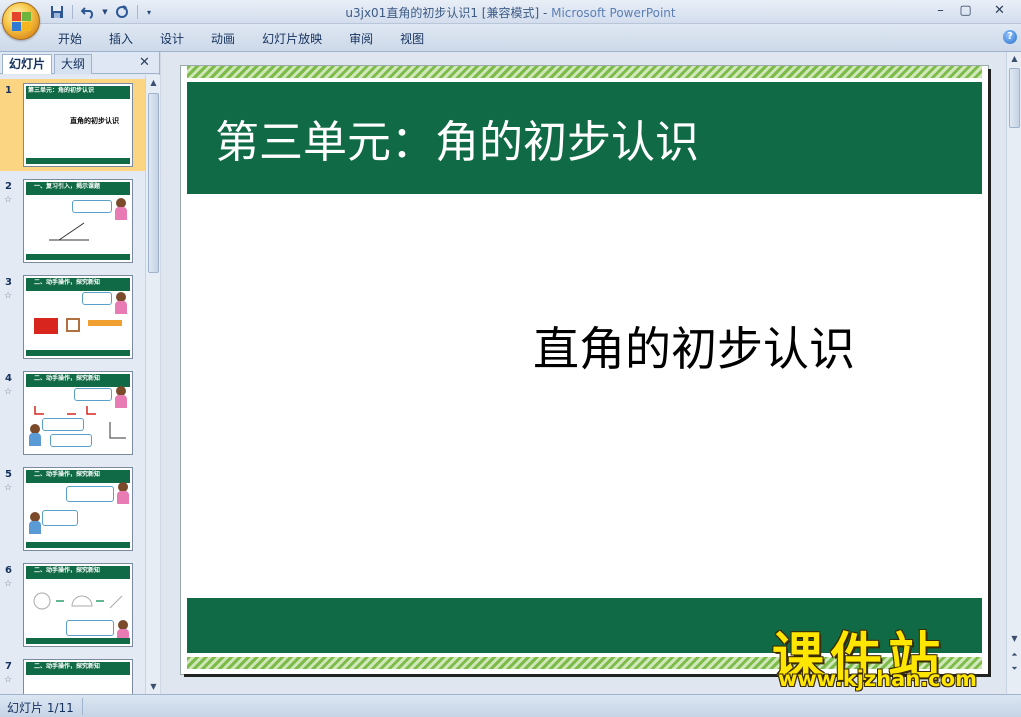 Image resolution: width=1021 pixels, height=717 pixels. What do you see at coordinates (613, 13) in the screenshot?
I see `app-name: Microsoft PowerPoint` at bounding box center [613, 13].